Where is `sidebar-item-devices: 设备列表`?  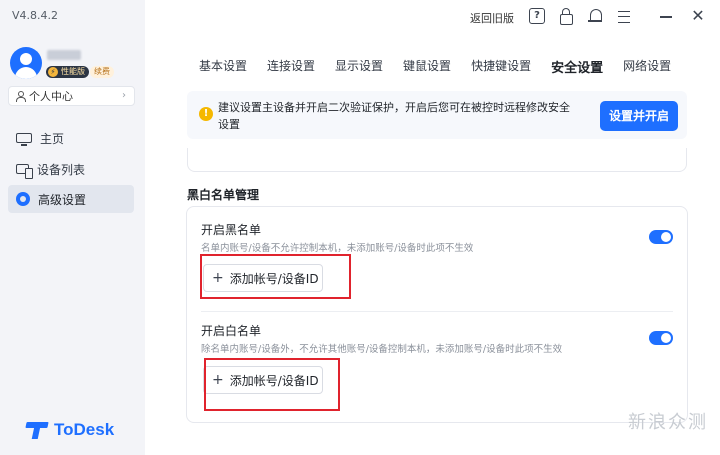
sidebar-item-devices: 设备列表 is located at coordinates (71, 169).